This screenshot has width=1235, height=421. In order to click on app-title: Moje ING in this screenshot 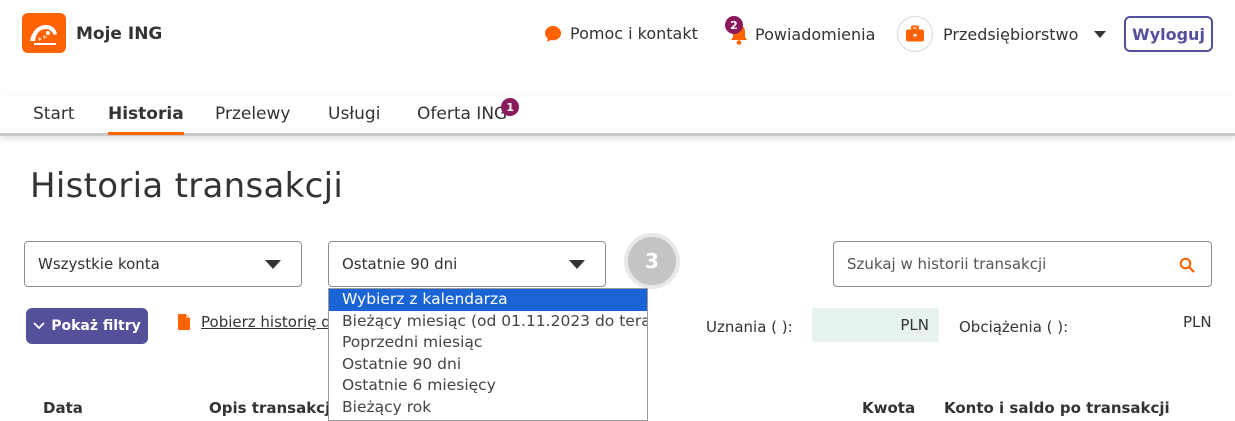, I will do `click(119, 34)`.